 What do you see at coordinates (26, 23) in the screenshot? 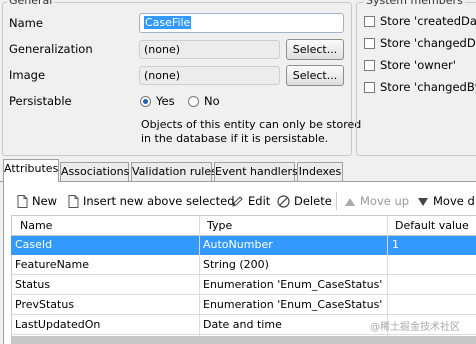
I see `name-label: Name` at bounding box center [26, 23].